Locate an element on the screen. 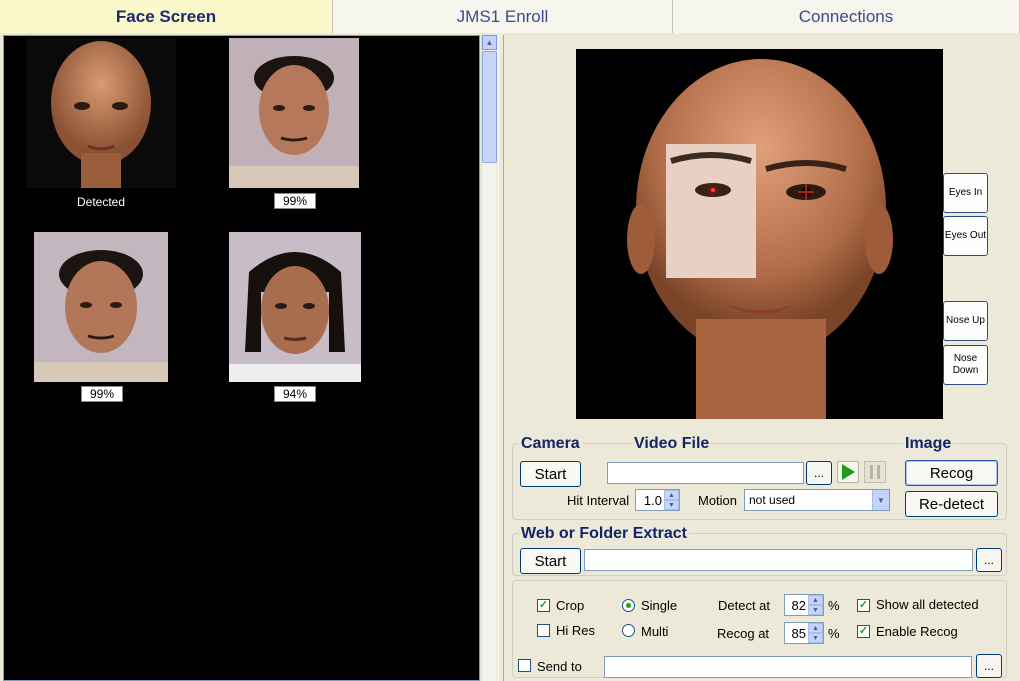 The image size is (1020, 681). hit-interval-spinner: 1.0 ▲ ▼ is located at coordinates (657, 500).